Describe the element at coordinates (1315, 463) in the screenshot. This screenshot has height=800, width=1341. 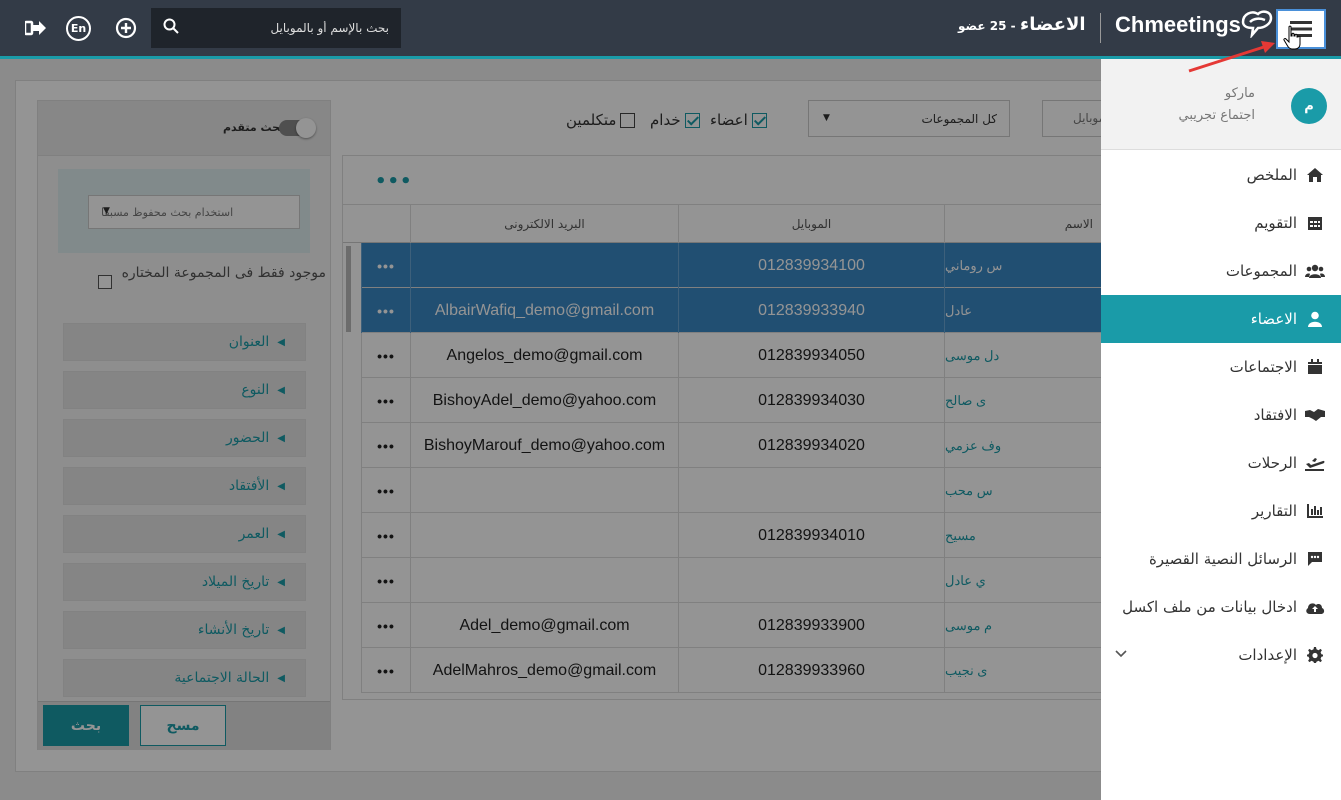
I see `plane-icon` at that location.